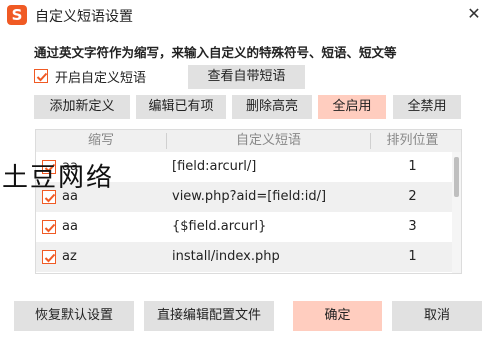 This screenshot has height=346, width=497. What do you see at coordinates (101, 78) in the screenshot?
I see `enable-custom-phrase-label: 开启自定义短语` at bounding box center [101, 78].